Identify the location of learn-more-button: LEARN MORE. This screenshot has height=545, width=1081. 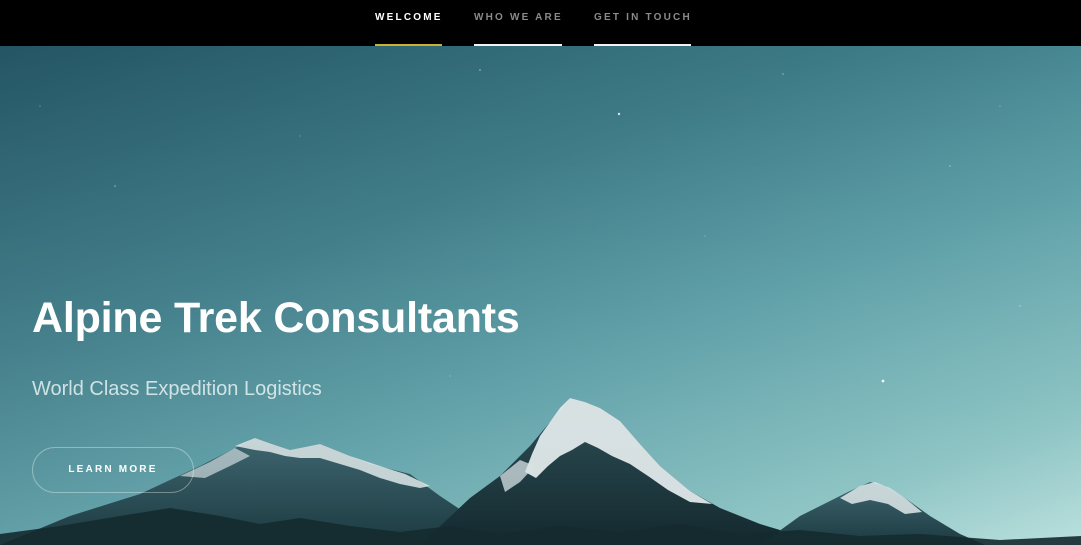
(113, 470).